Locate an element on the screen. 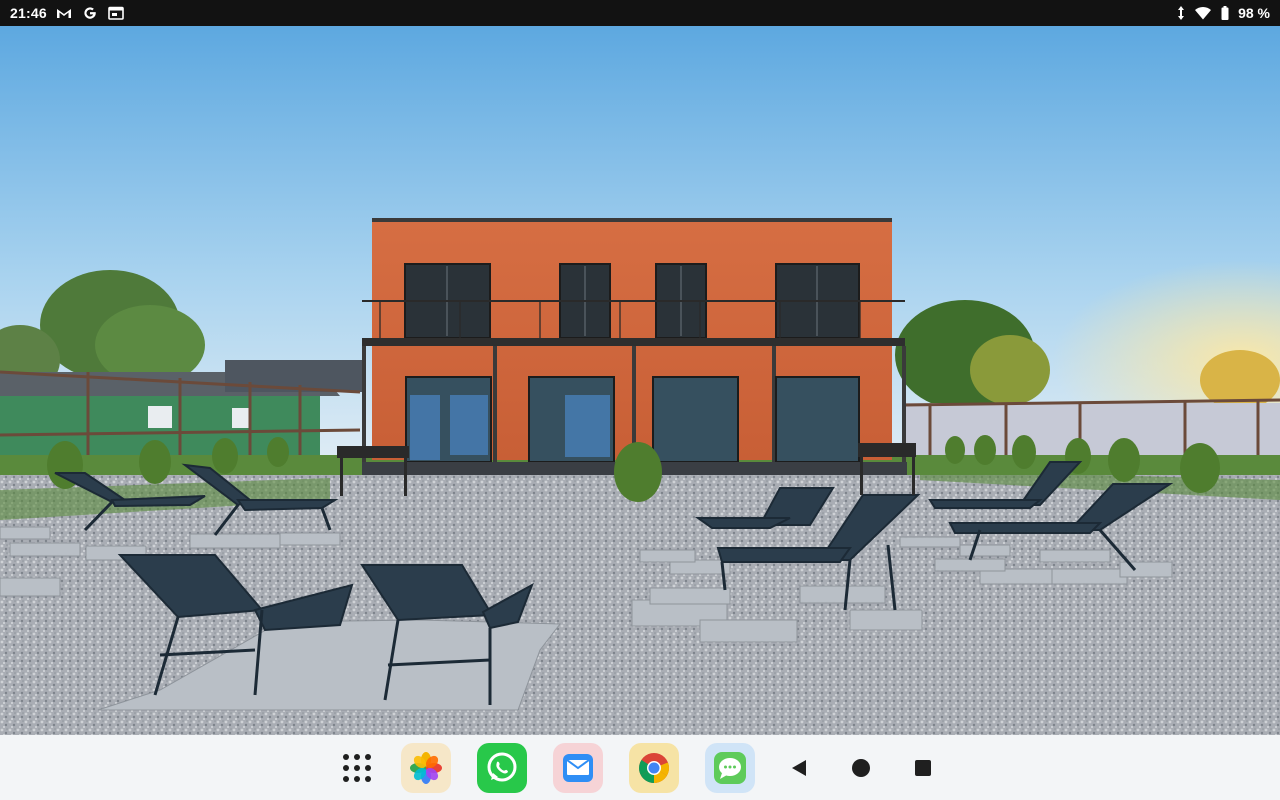 Image resolution: width=1280 pixels, height=800 pixels. mail-app-button is located at coordinates (578, 767).